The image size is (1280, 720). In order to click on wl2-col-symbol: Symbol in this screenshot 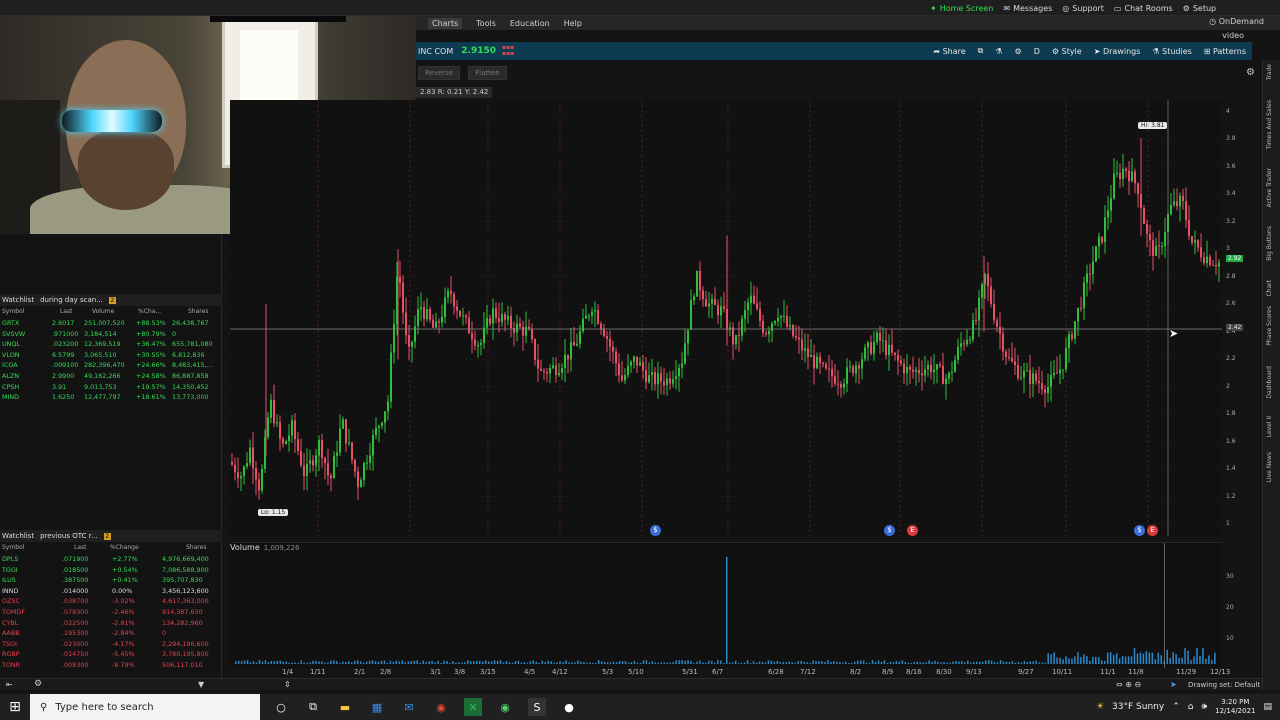, I will do `click(13, 547)`.